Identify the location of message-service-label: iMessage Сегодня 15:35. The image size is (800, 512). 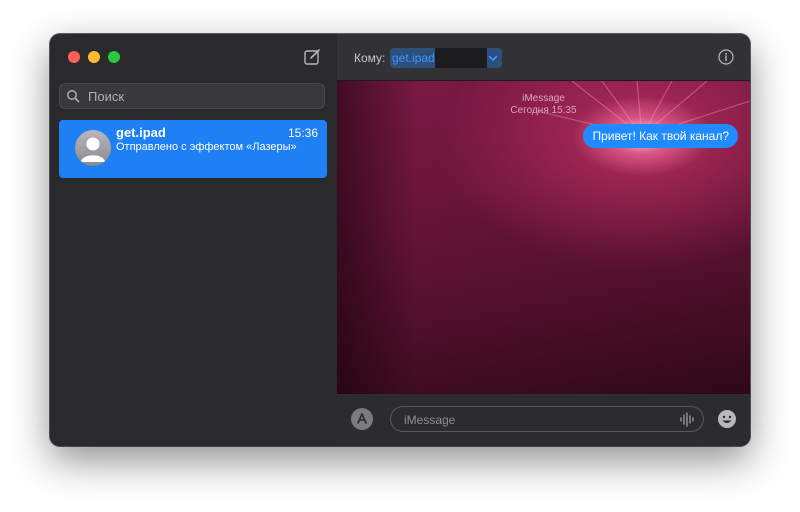
(543, 105).